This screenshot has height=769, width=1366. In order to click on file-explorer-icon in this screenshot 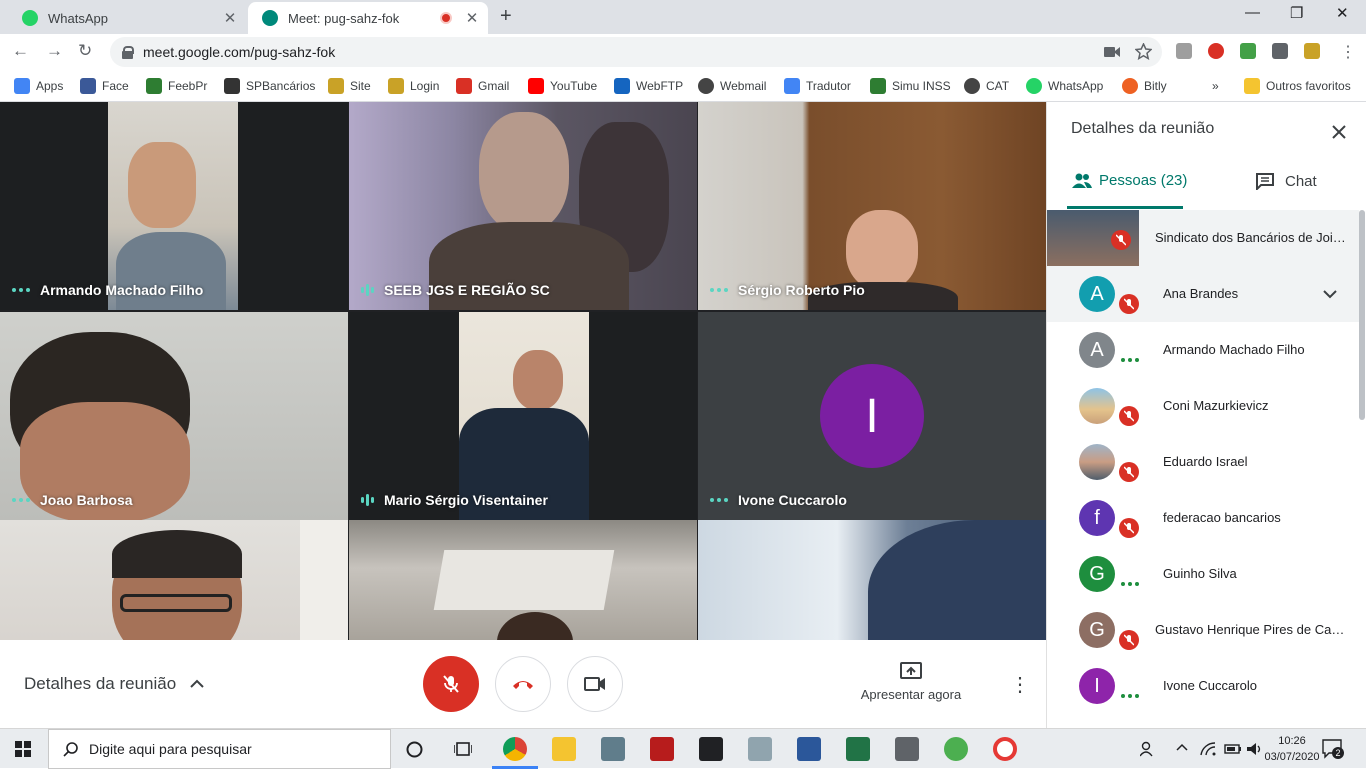, I will do `click(564, 749)`.